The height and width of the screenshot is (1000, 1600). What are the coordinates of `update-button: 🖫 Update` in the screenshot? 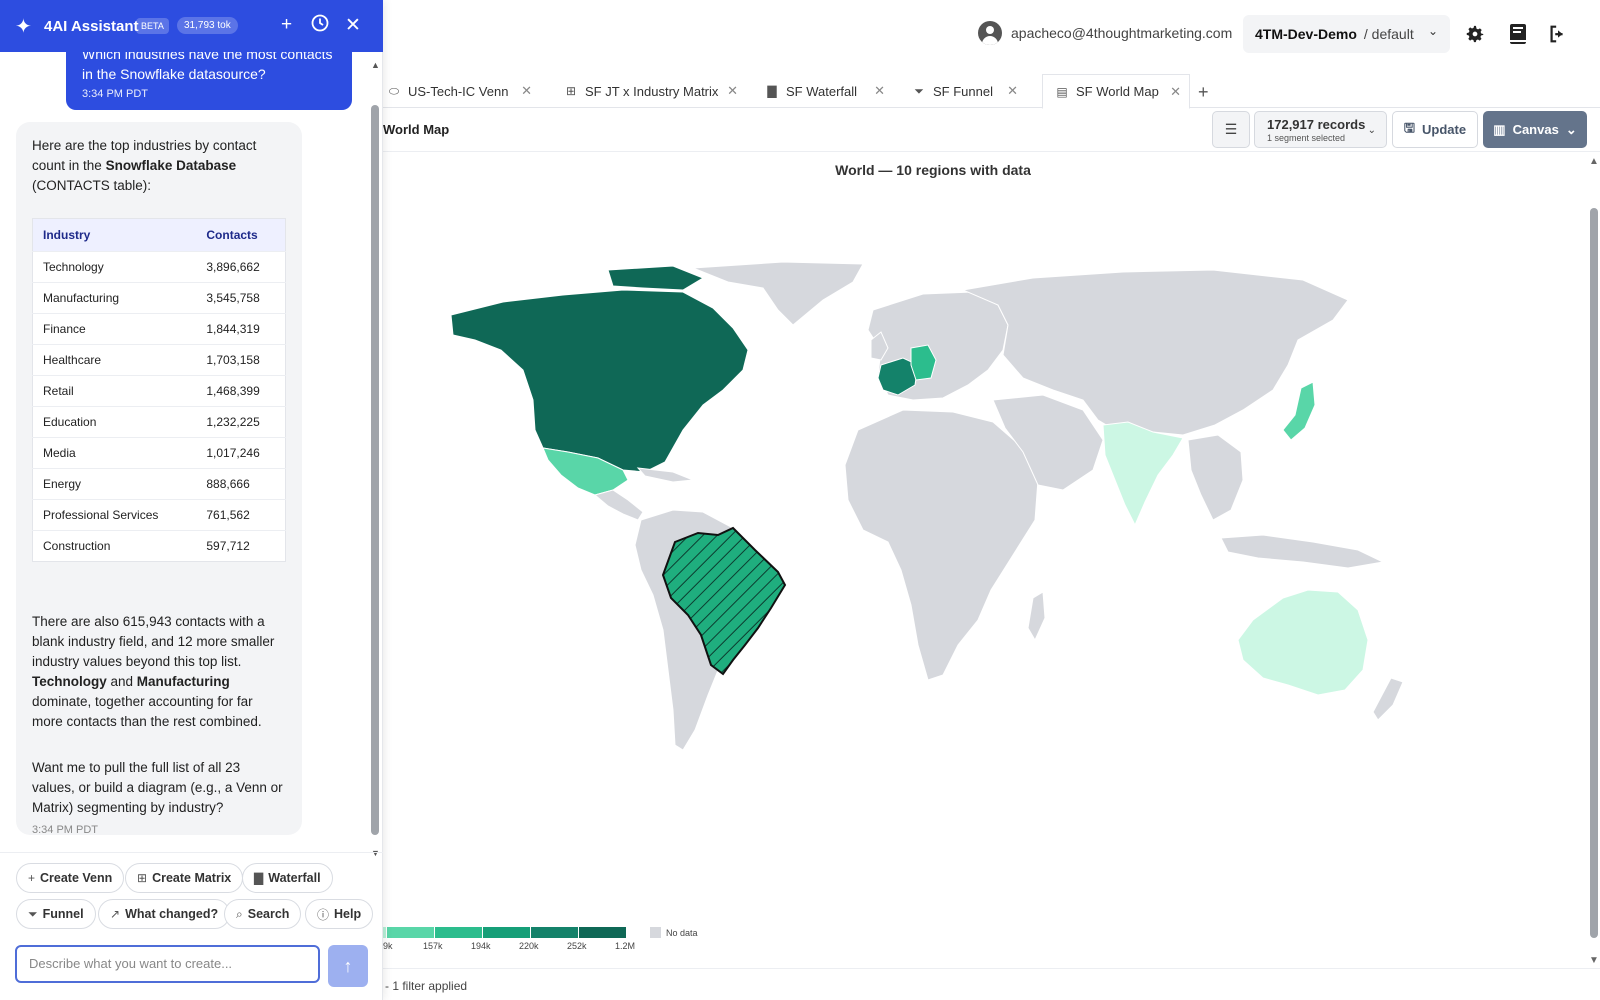 It's located at (1435, 129).